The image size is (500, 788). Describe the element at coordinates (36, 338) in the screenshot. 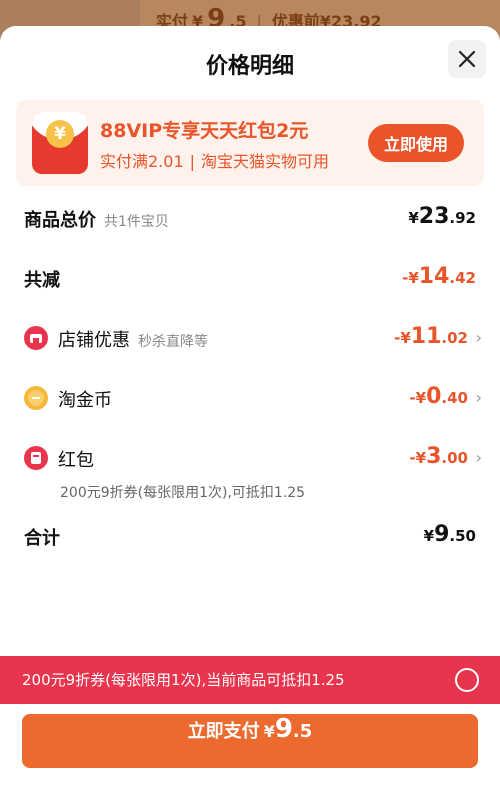

I see `store-icon` at that location.